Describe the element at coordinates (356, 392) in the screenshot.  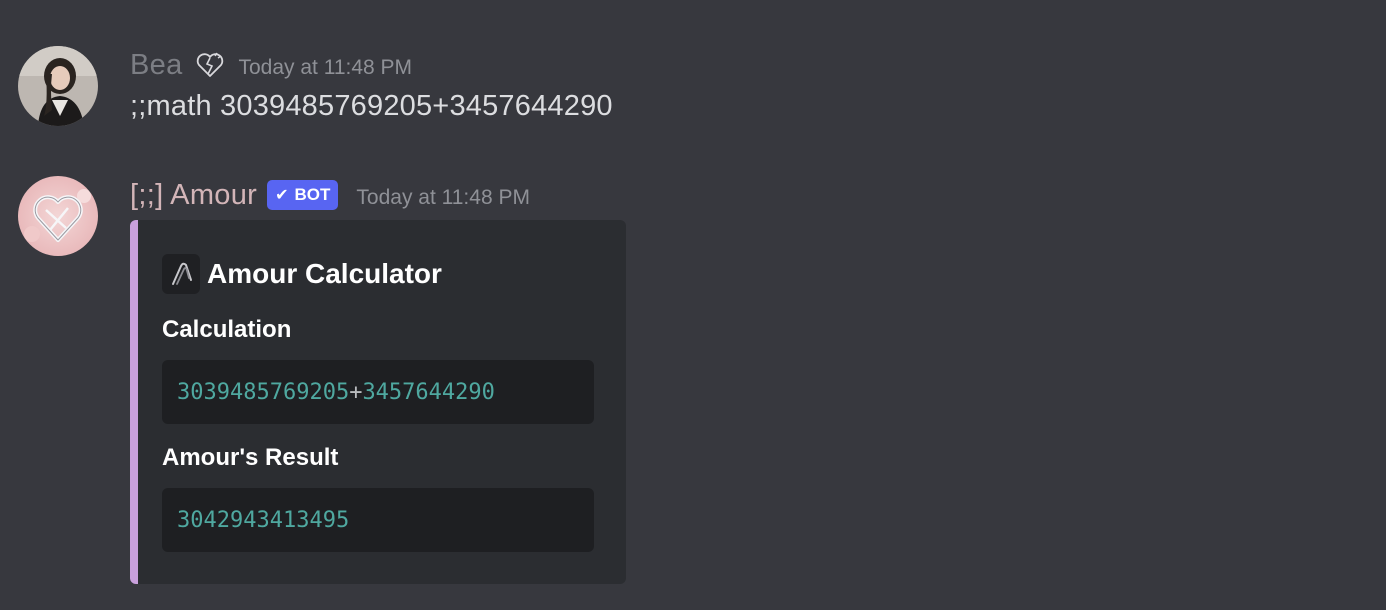
I see `calc-operator: +` at that location.